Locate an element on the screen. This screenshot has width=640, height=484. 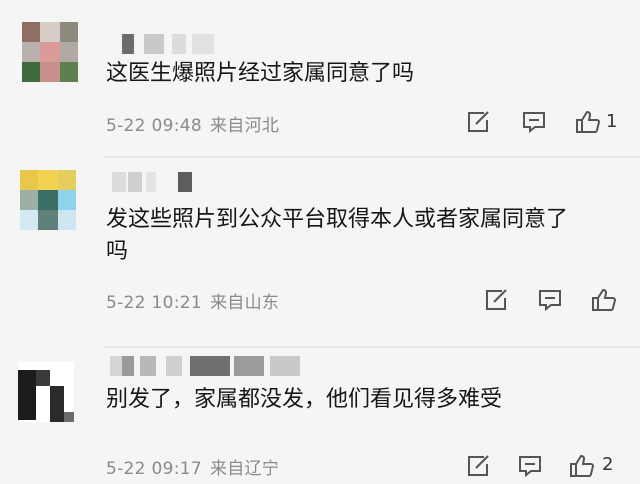
comment-location: 来自河北 is located at coordinates (244, 126).